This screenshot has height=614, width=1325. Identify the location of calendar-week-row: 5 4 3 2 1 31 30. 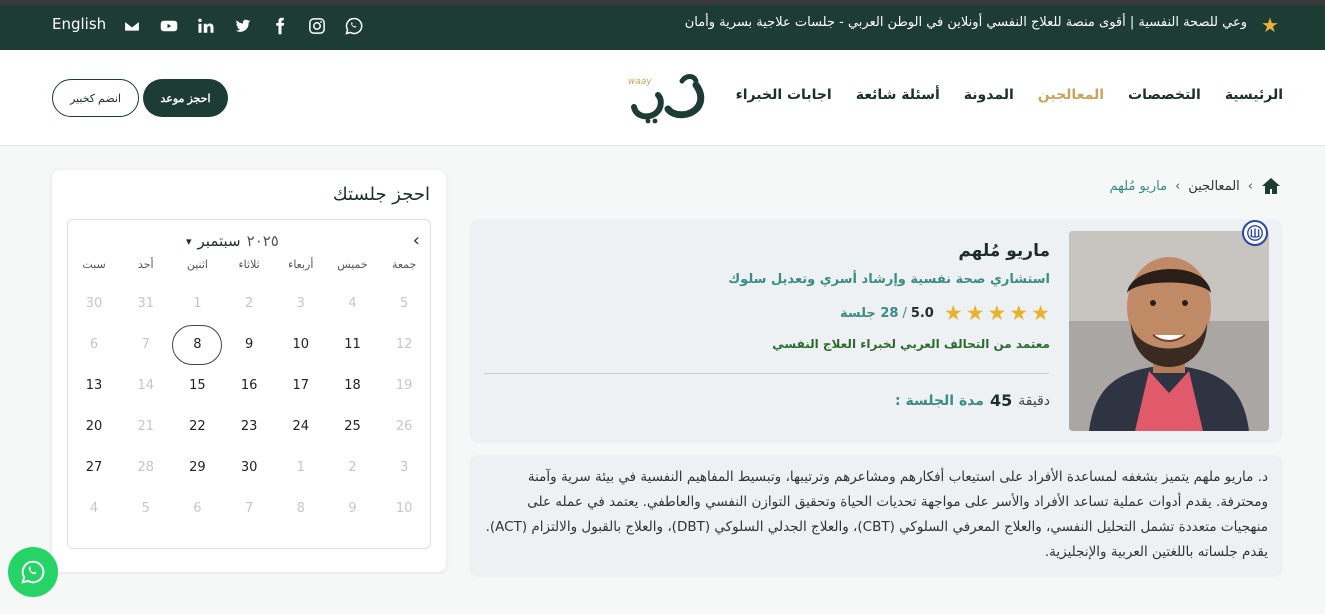
(249, 303).